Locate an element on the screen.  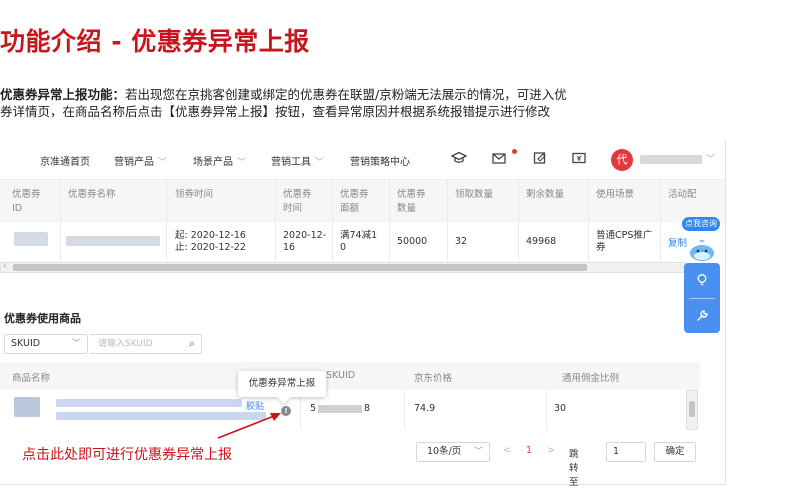
table-cell-quantity: 50000 is located at coordinates (412, 241).